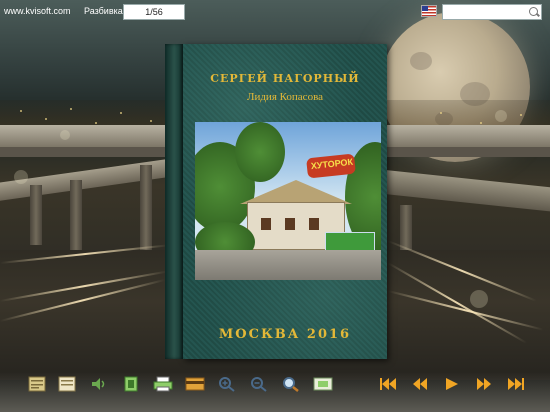 This screenshot has width=550, height=412. What do you see at coordinates (388, 384) in the screenshot?
I see `first-page-icon` at bounding box center [388, 384].